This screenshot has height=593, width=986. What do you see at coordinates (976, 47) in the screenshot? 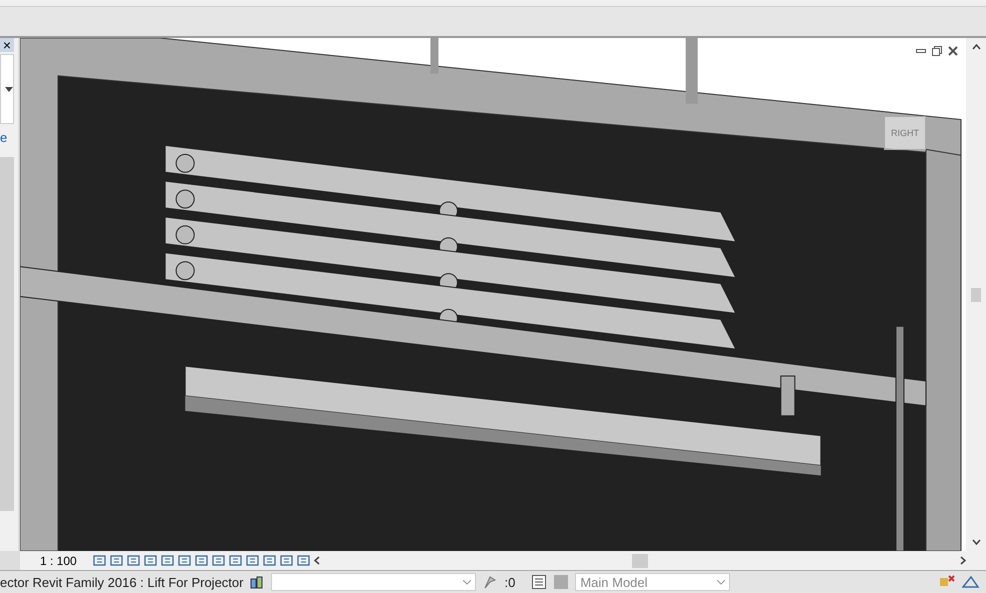
I see `scroll-up-icon` at bounding box center [976, 47].